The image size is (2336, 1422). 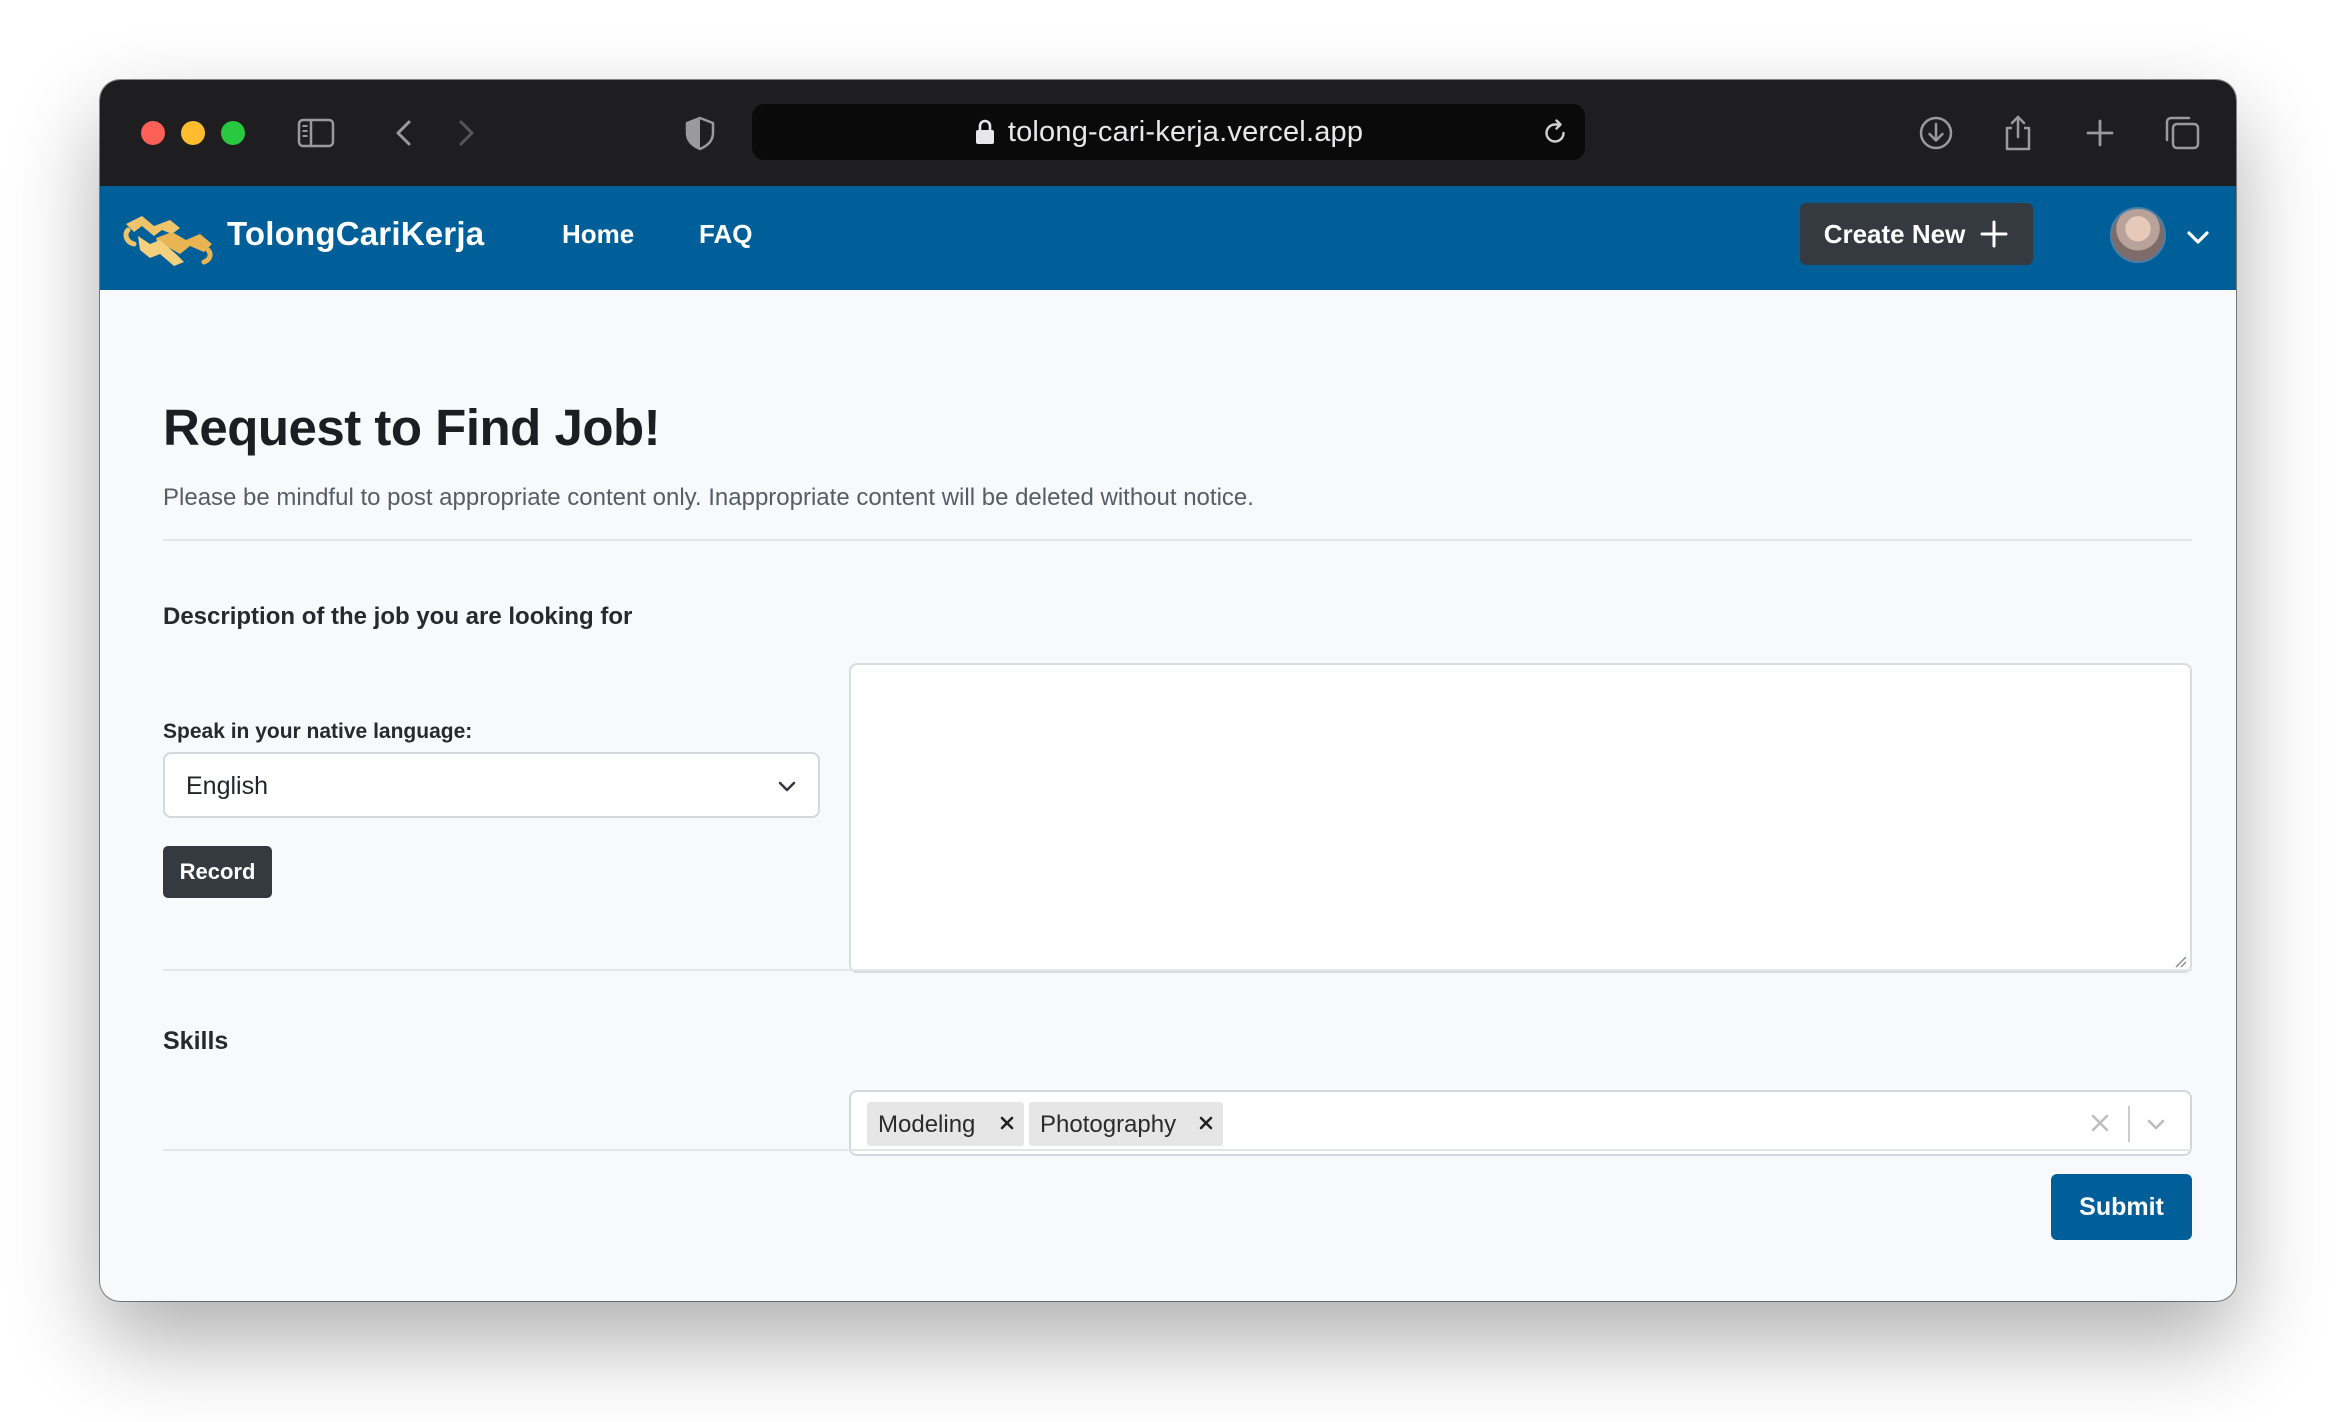 I want to click on resize-handle-icon, so click(x=2180, y=961).